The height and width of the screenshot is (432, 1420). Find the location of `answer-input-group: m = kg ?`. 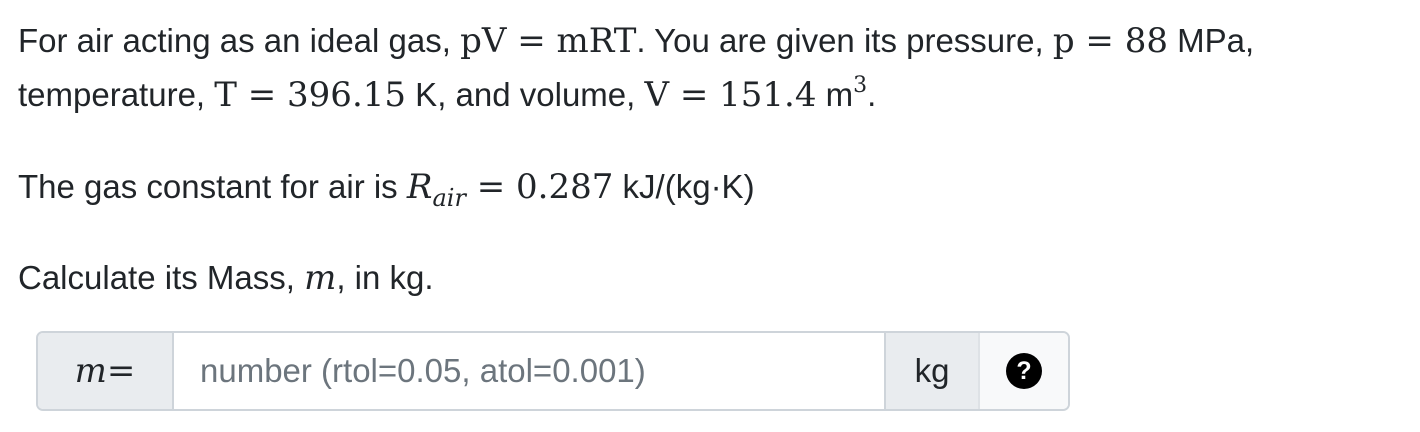

answer-input-group: m = kg ? is located at coordinates (553, 371).